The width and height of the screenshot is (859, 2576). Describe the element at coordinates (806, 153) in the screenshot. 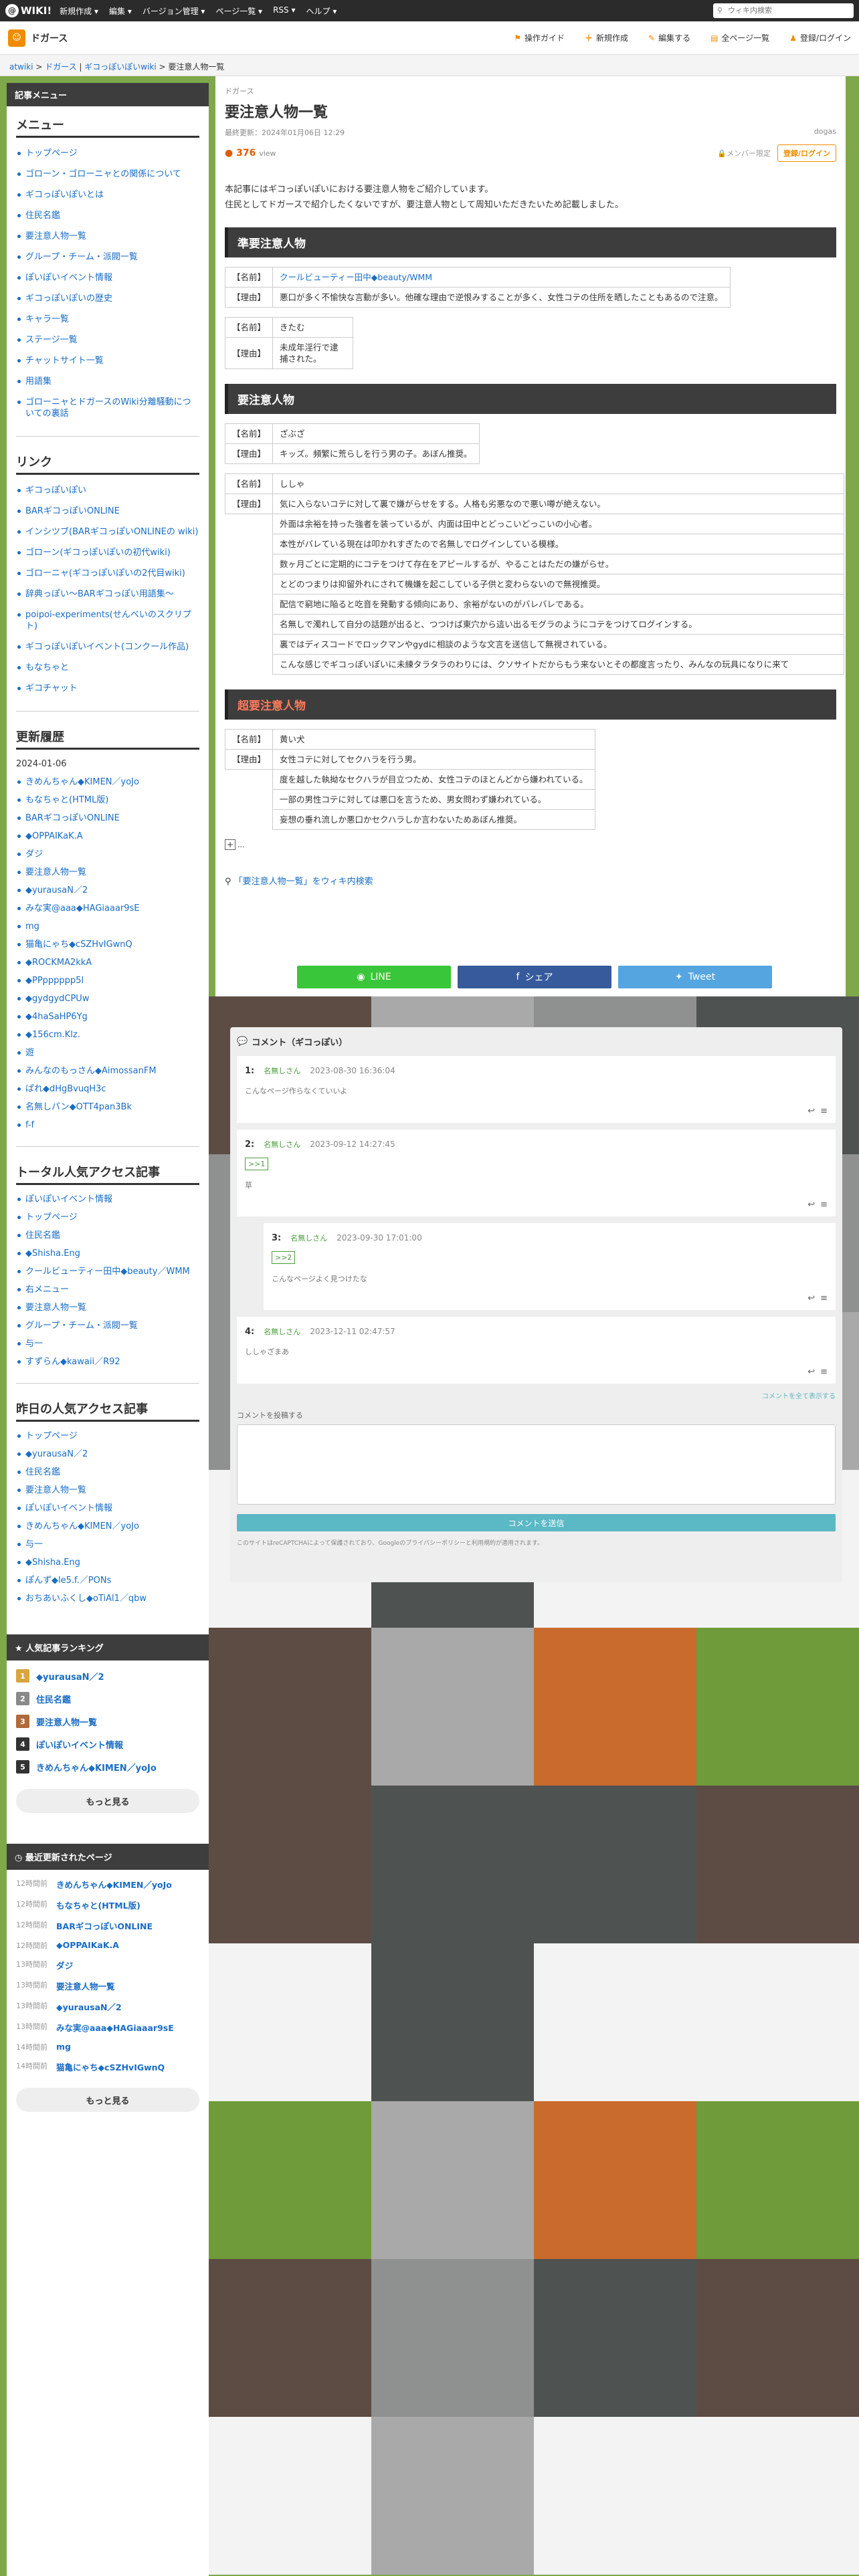

I see `register-login-button: 登録/ログイン` at that location.